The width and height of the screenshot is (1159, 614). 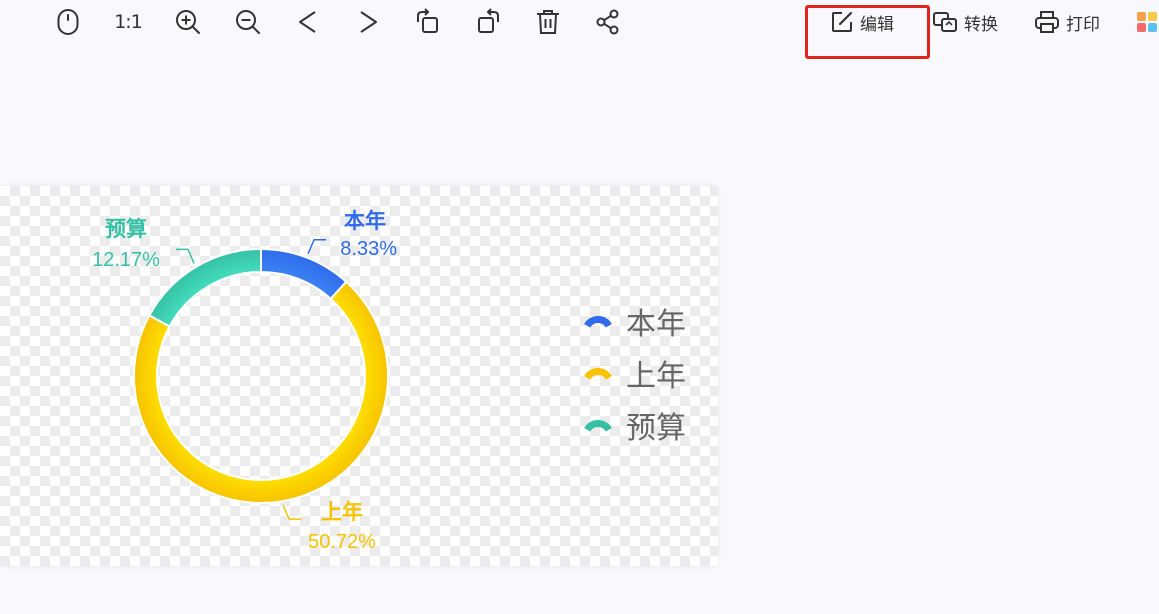 I want to click on previous-button, so click(x=307, y=22).